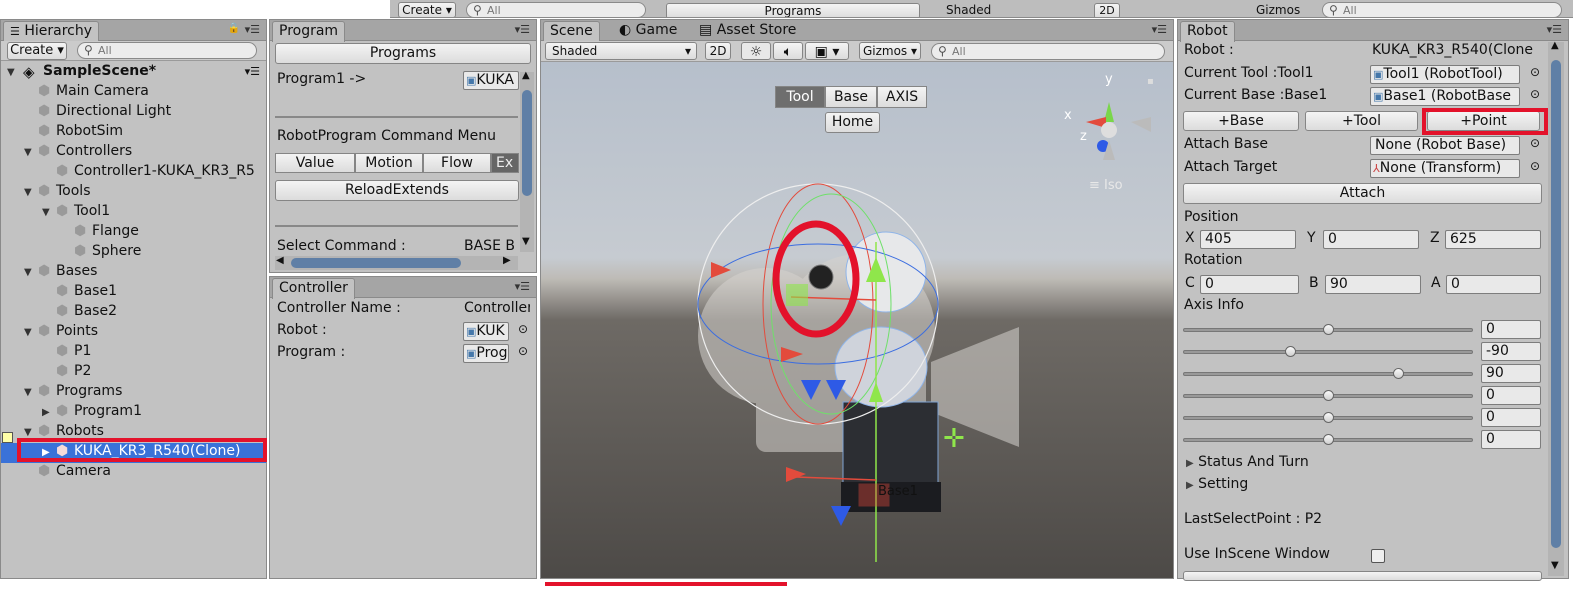 This screenshot has width=1573, height=599. I want to click on command-tab: Value, so click(315, 163).